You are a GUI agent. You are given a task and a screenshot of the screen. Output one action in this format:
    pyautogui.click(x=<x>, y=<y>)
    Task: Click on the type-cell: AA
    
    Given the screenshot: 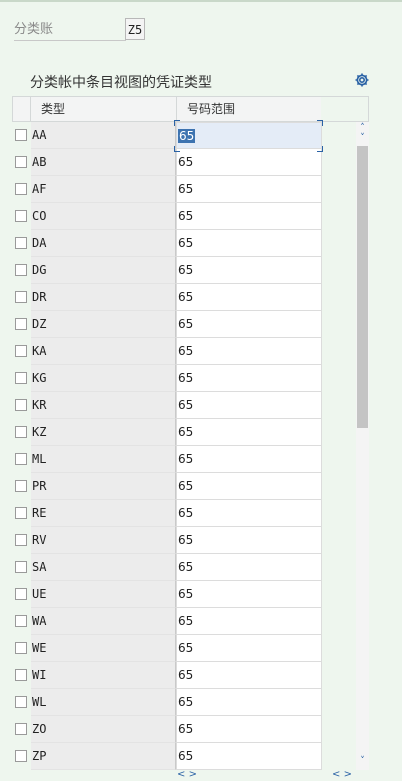 What is the action you would take?
    pyautogui.click(x=103, y=135)
    